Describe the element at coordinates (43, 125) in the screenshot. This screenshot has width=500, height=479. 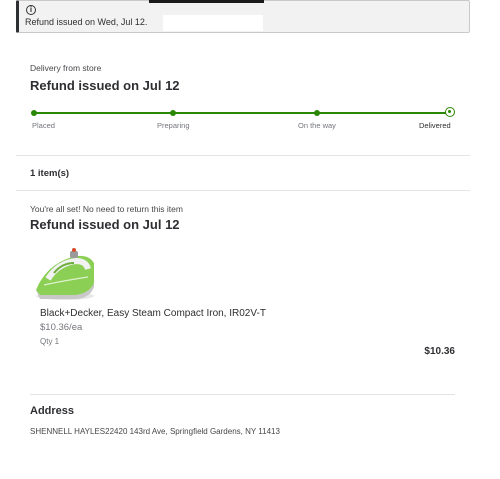
I see `step-label-placed: Placed` at that location.